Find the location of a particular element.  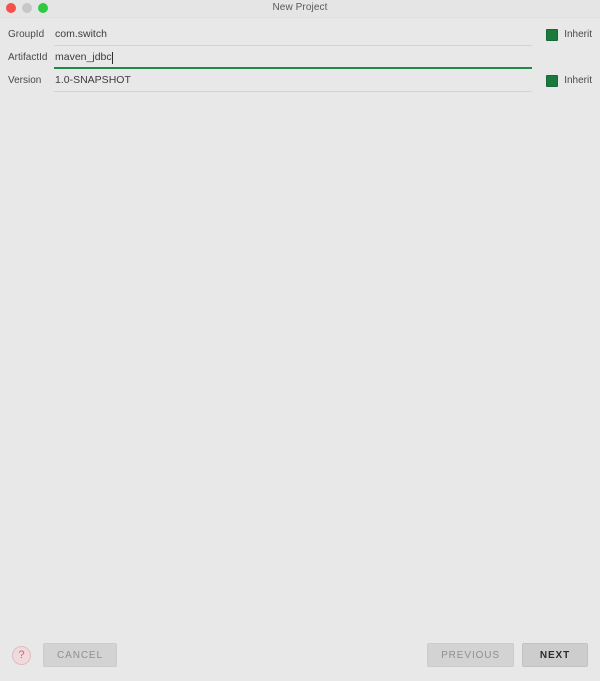

window-title: New Project is located at coordinates (300, 7).